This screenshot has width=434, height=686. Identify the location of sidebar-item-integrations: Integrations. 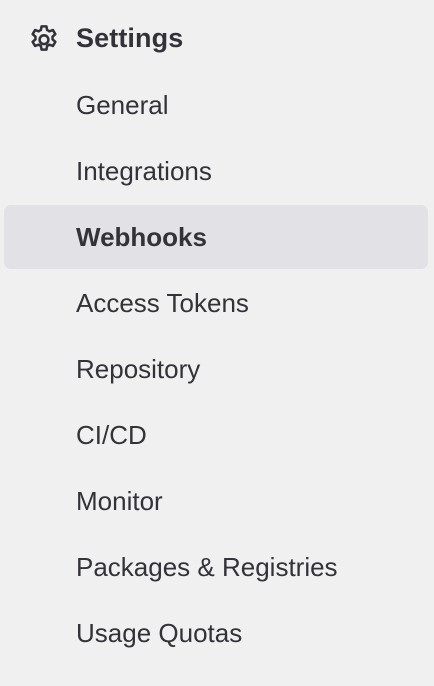
(216, 171).